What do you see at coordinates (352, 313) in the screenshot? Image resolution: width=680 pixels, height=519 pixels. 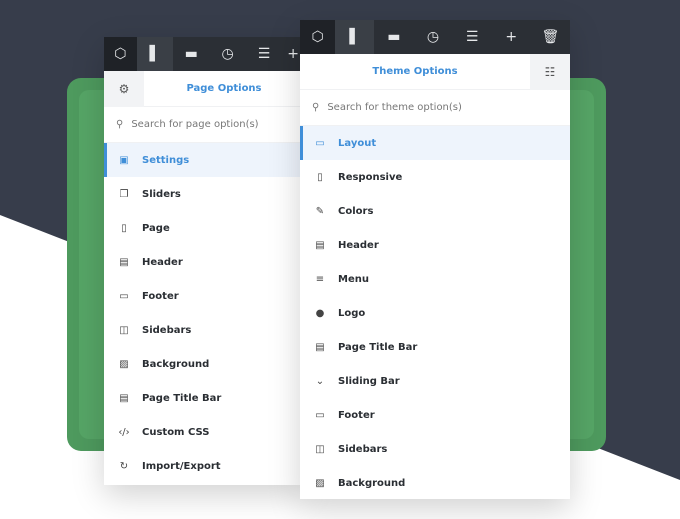 I see `menu-item-label: Logo` at bounding box center [352, 313].